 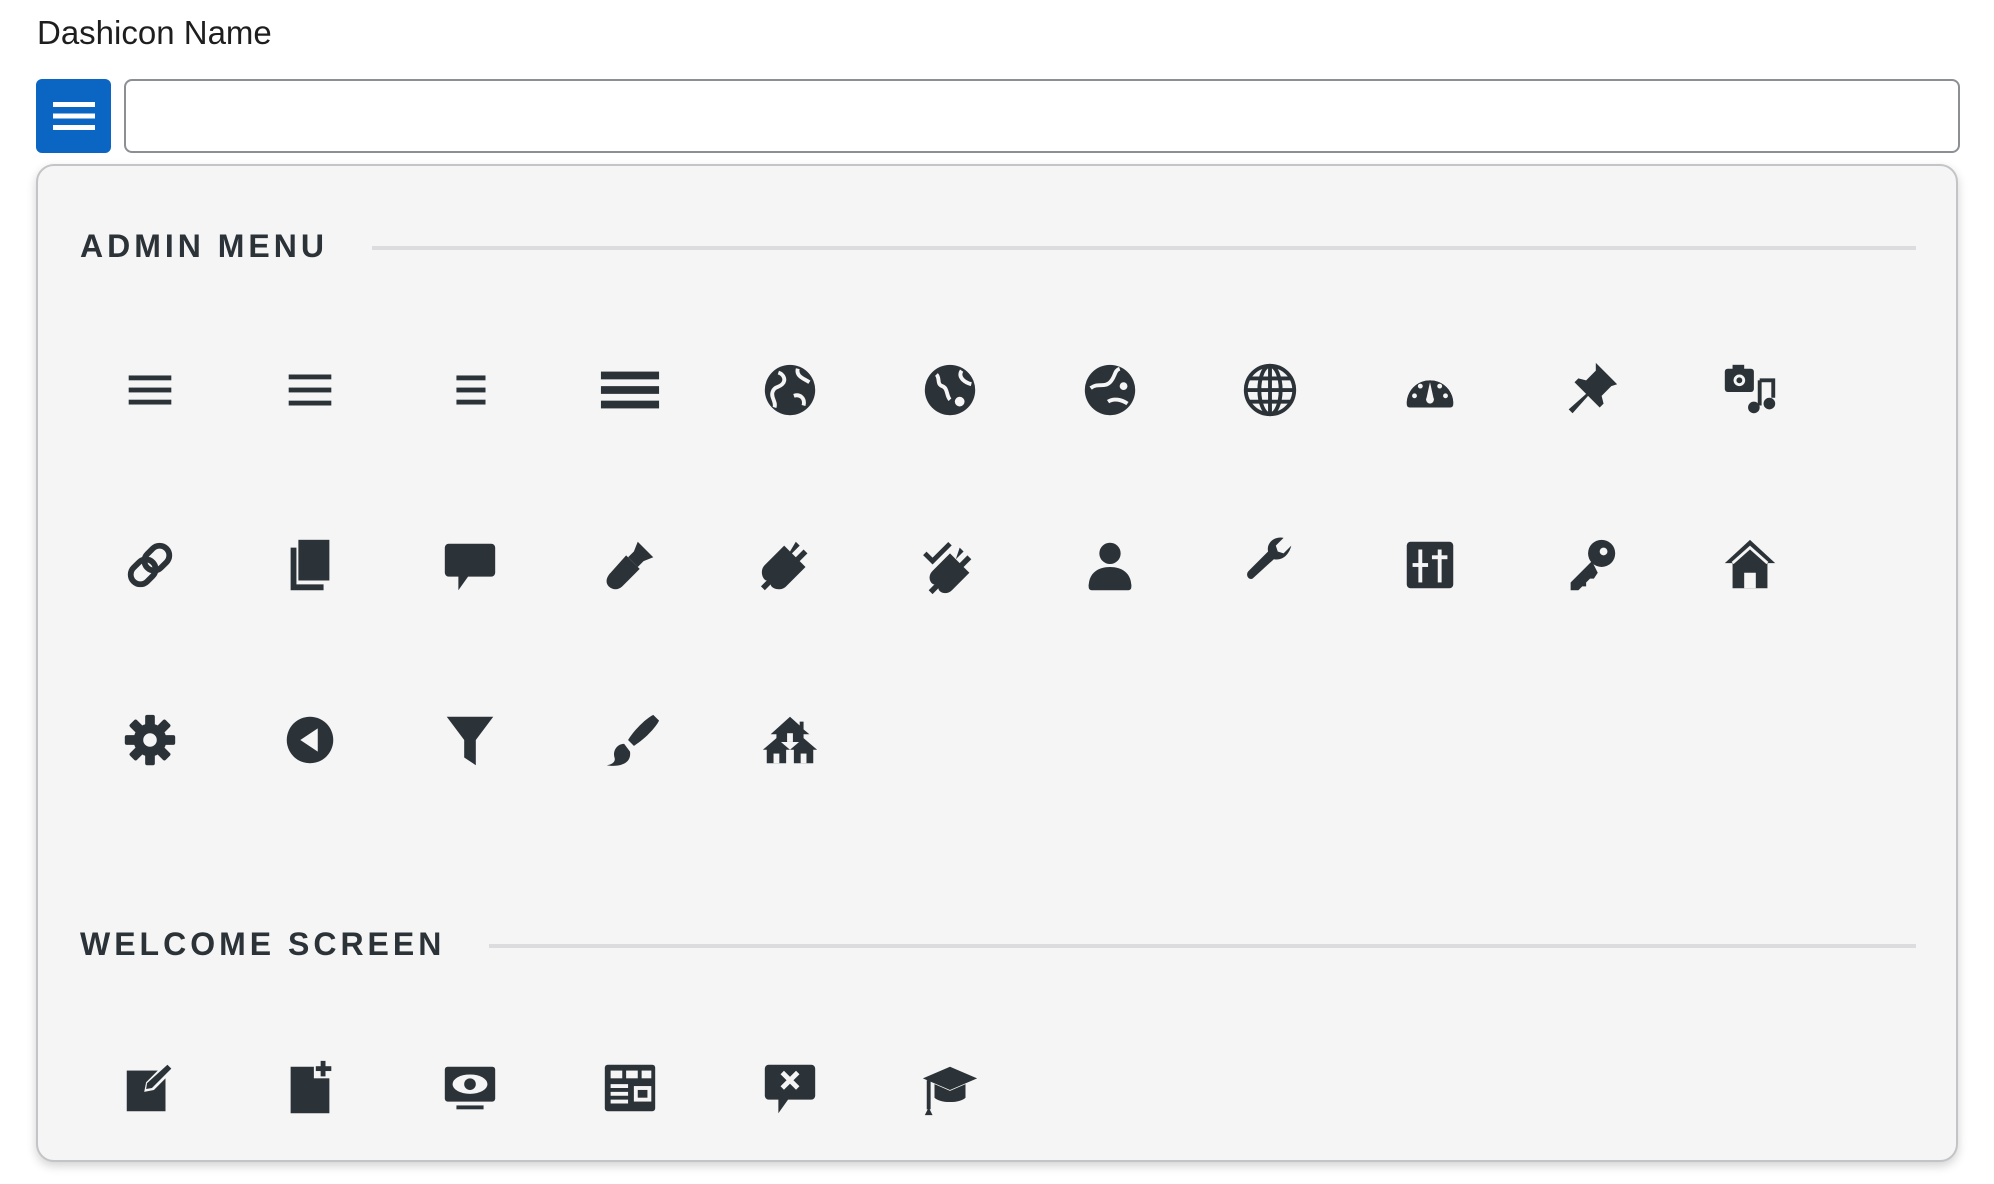 I want to click on icon-option-admin-plugins, so click(x=790, y=564).